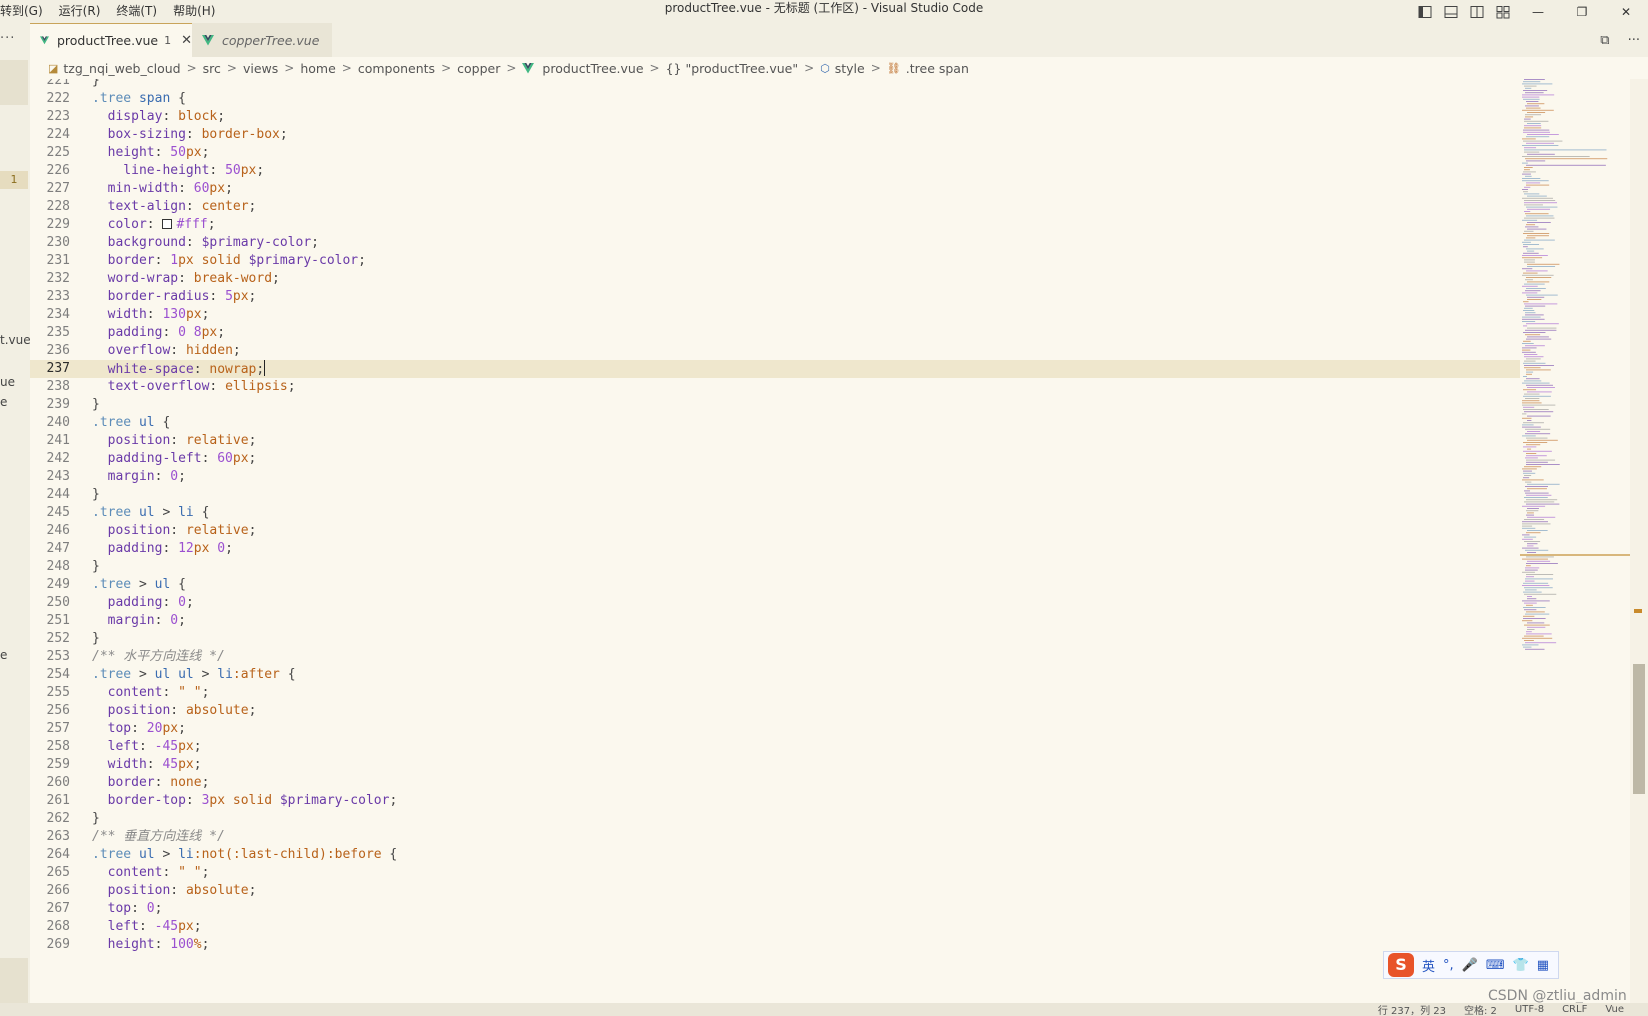  I want to click on line-number: 221, so click(50, 84).